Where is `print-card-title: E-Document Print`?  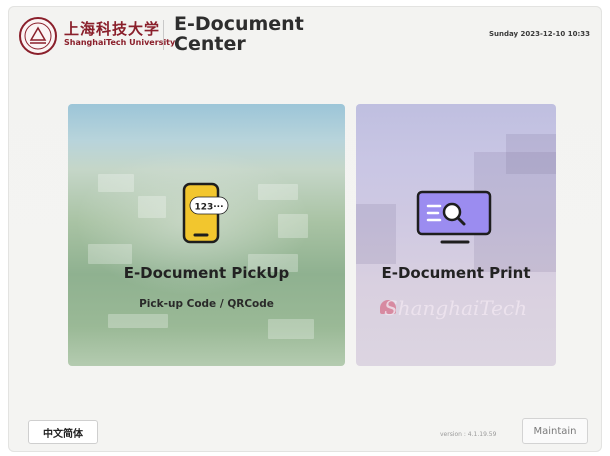
print-card-title: E-Document Print is located at coordinates (456, 273).